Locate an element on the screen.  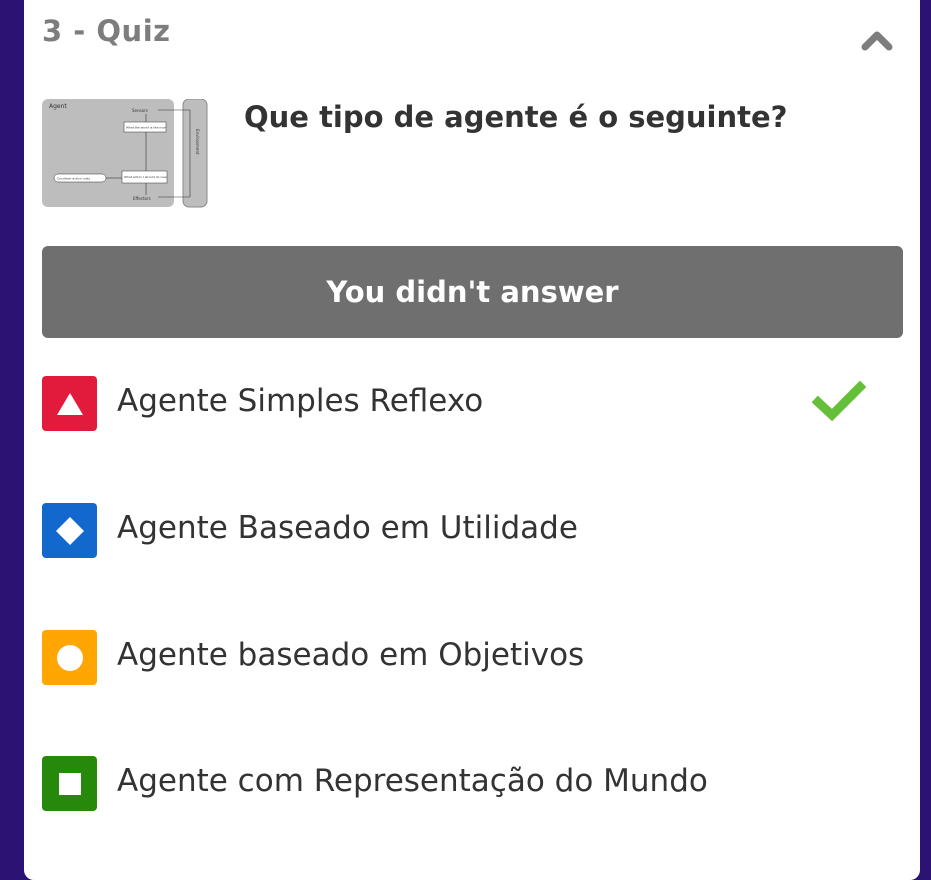
square-icon is located at coordinates (69, 783).